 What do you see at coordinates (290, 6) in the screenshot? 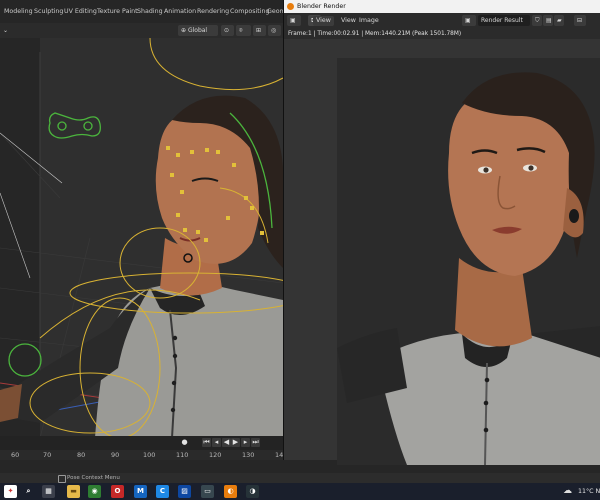
I see `blender-logo-icon` at bounding box center [290, 6].